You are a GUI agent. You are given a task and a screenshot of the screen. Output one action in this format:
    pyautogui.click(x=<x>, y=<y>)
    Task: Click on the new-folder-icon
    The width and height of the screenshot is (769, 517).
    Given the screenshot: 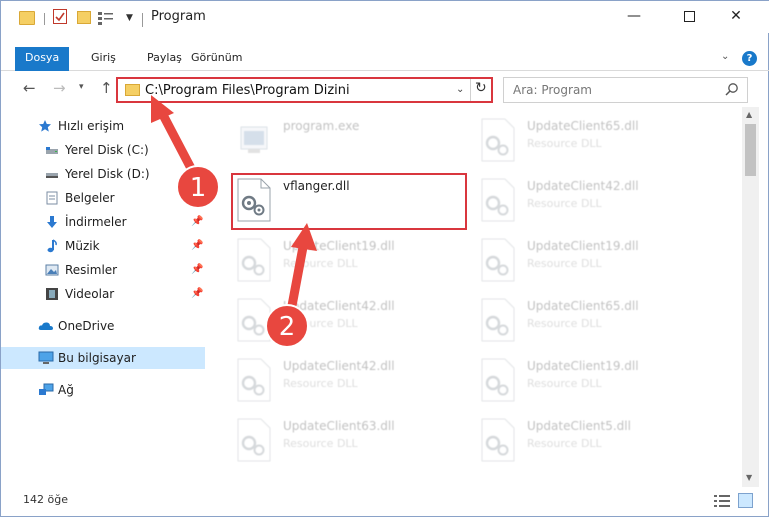 What is the action you would take?
    pyautogui.click(x=84, y=17)
    